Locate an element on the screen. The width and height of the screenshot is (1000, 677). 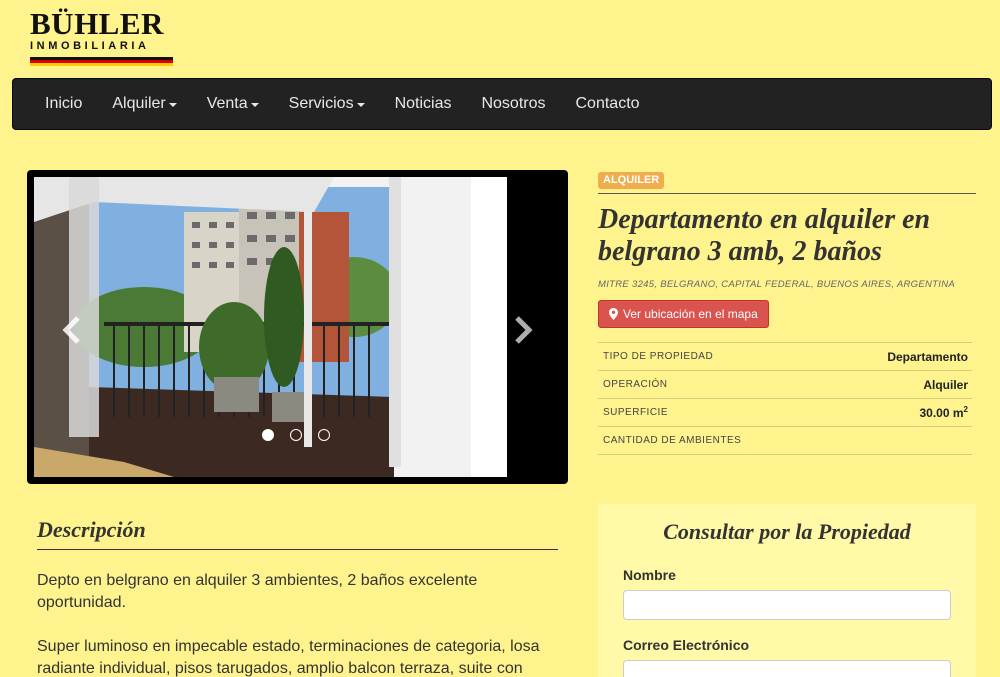
nav-item-label: Inicio is located at coordinates (64, 103).